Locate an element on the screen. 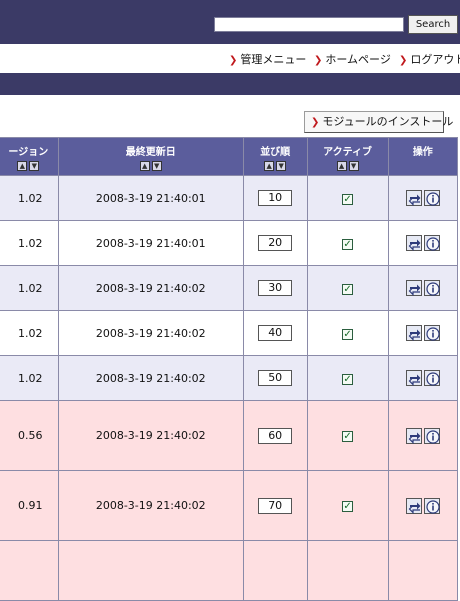  active-cell is located at coordinates (347, 570).